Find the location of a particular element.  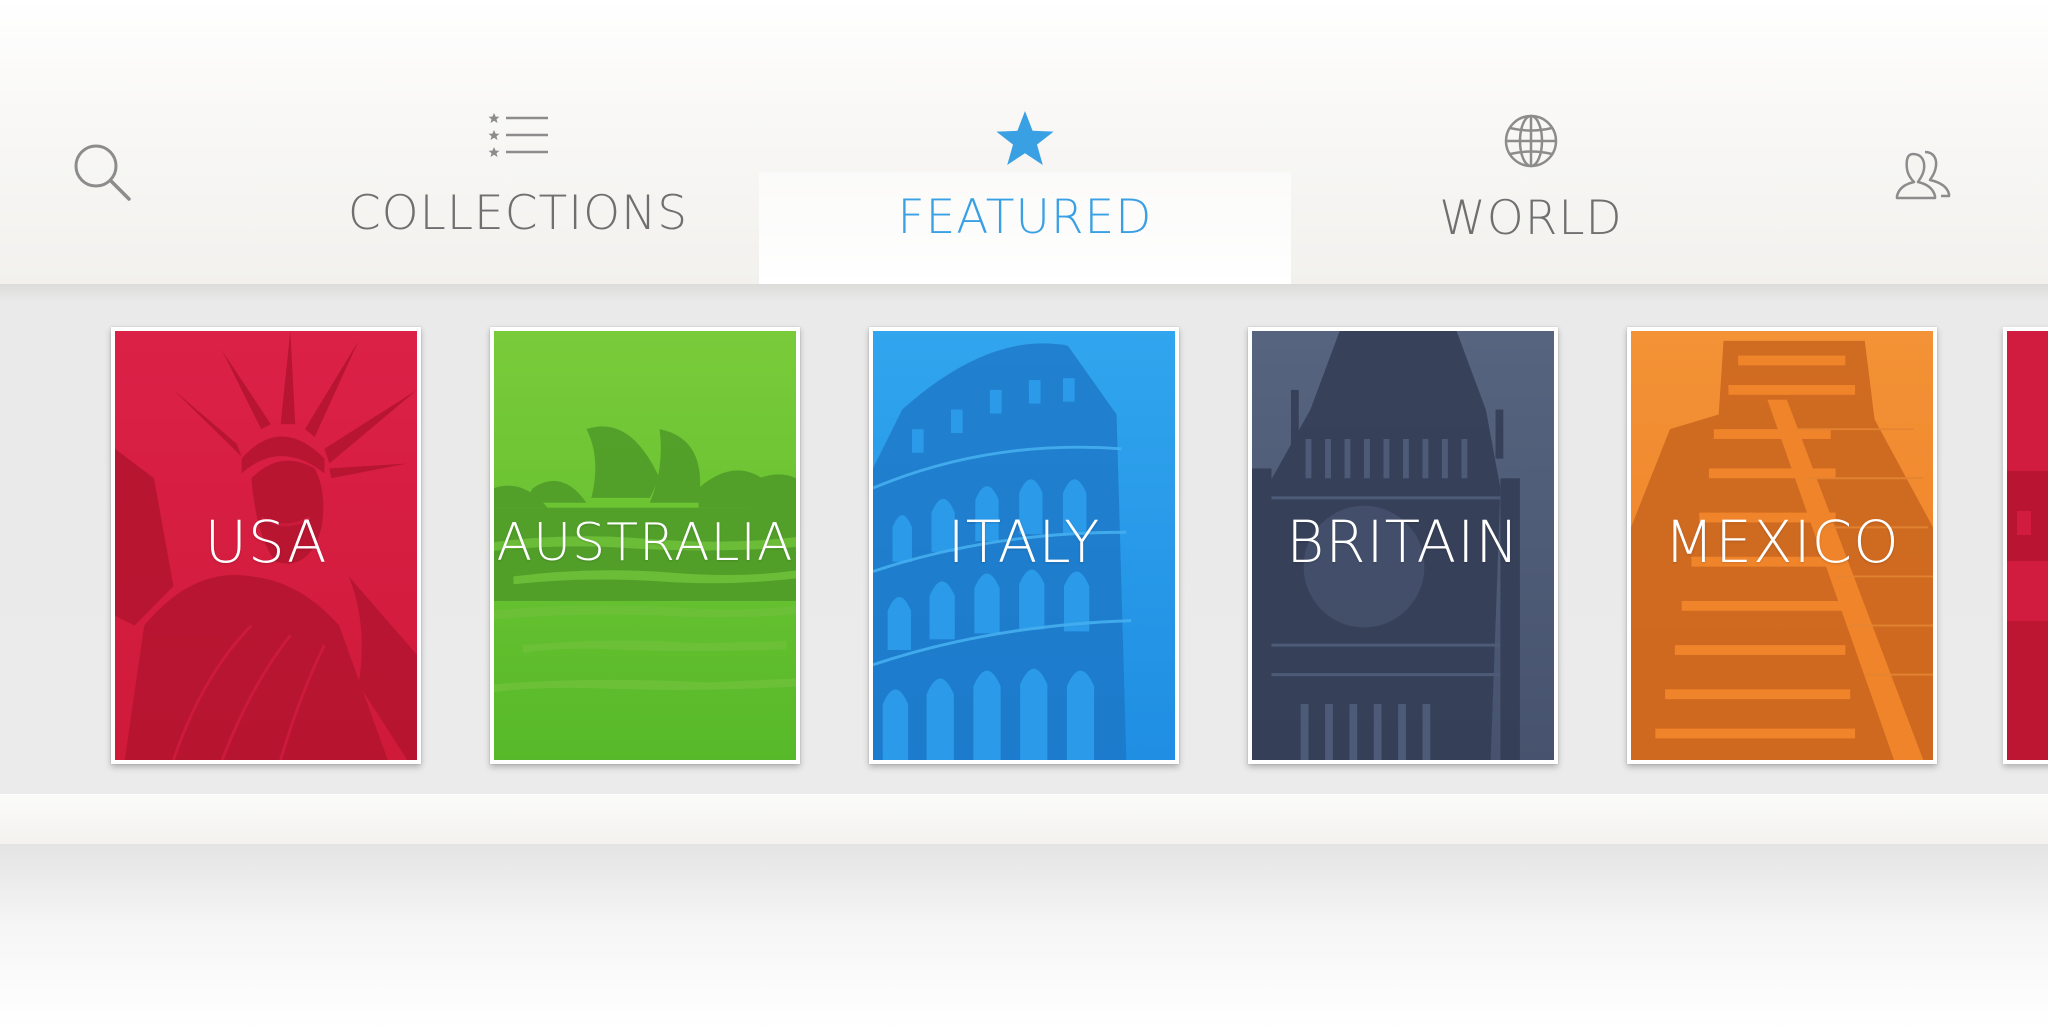

book-italy: ITALY is located at coordinates (1024, 545).